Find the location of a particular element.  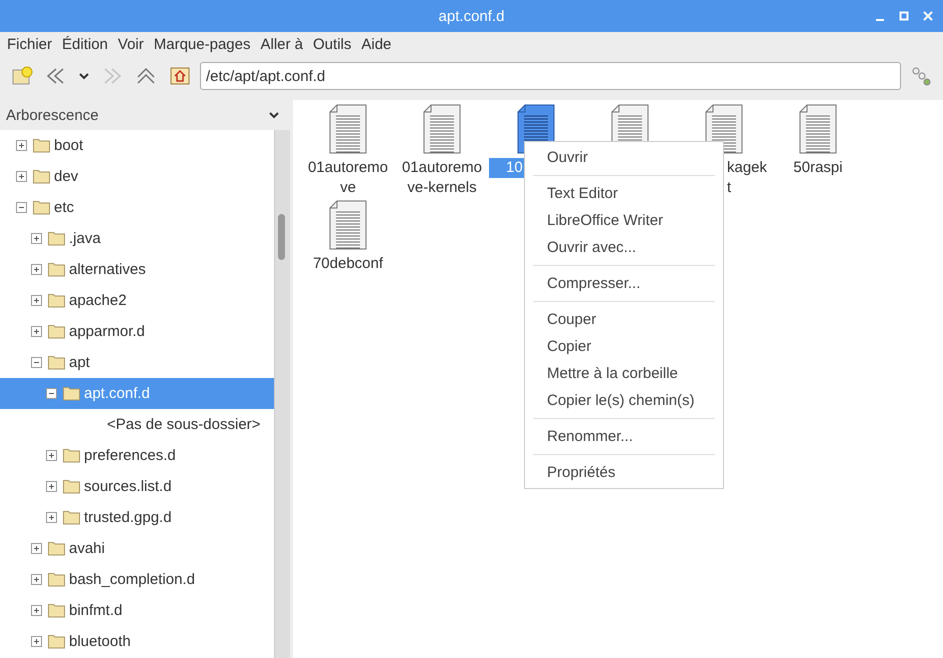

tree-item: apache2 is located at coordinates (137, 300).